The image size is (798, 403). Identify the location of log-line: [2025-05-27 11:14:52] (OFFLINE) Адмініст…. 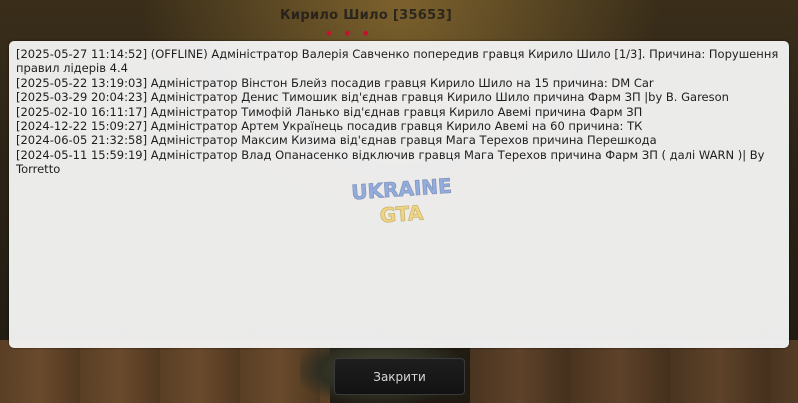
(397, 61).